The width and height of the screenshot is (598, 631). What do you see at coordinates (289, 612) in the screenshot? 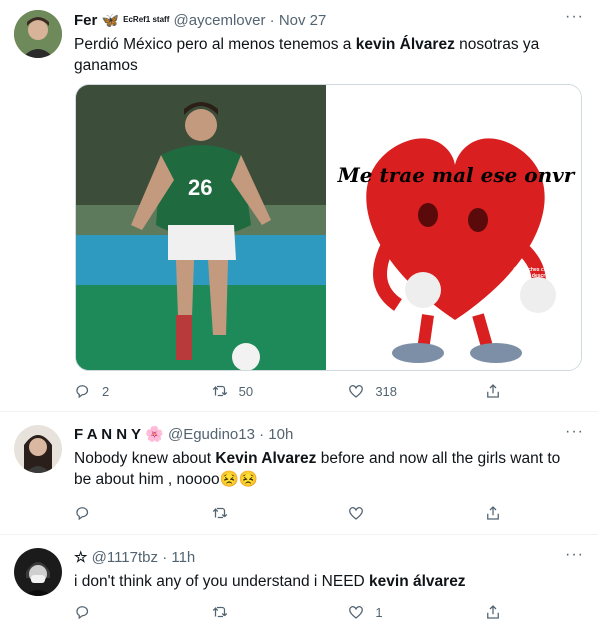
I see `tweet-actions: 1` at bounding box center [289, 612].